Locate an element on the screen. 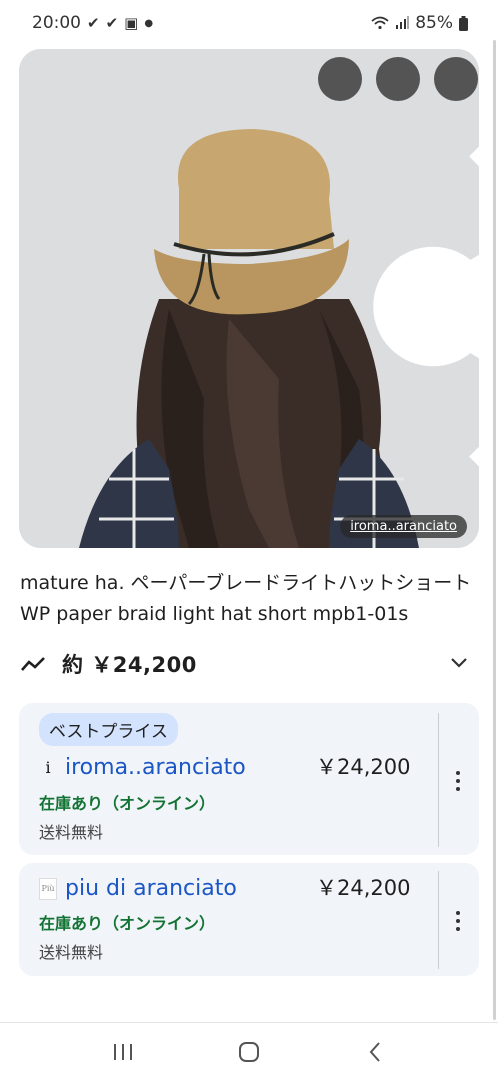 This screenshot has height=1080, width=498. price-tracking-row: 約 ￥24,200 is located at coordinates (249, 664).